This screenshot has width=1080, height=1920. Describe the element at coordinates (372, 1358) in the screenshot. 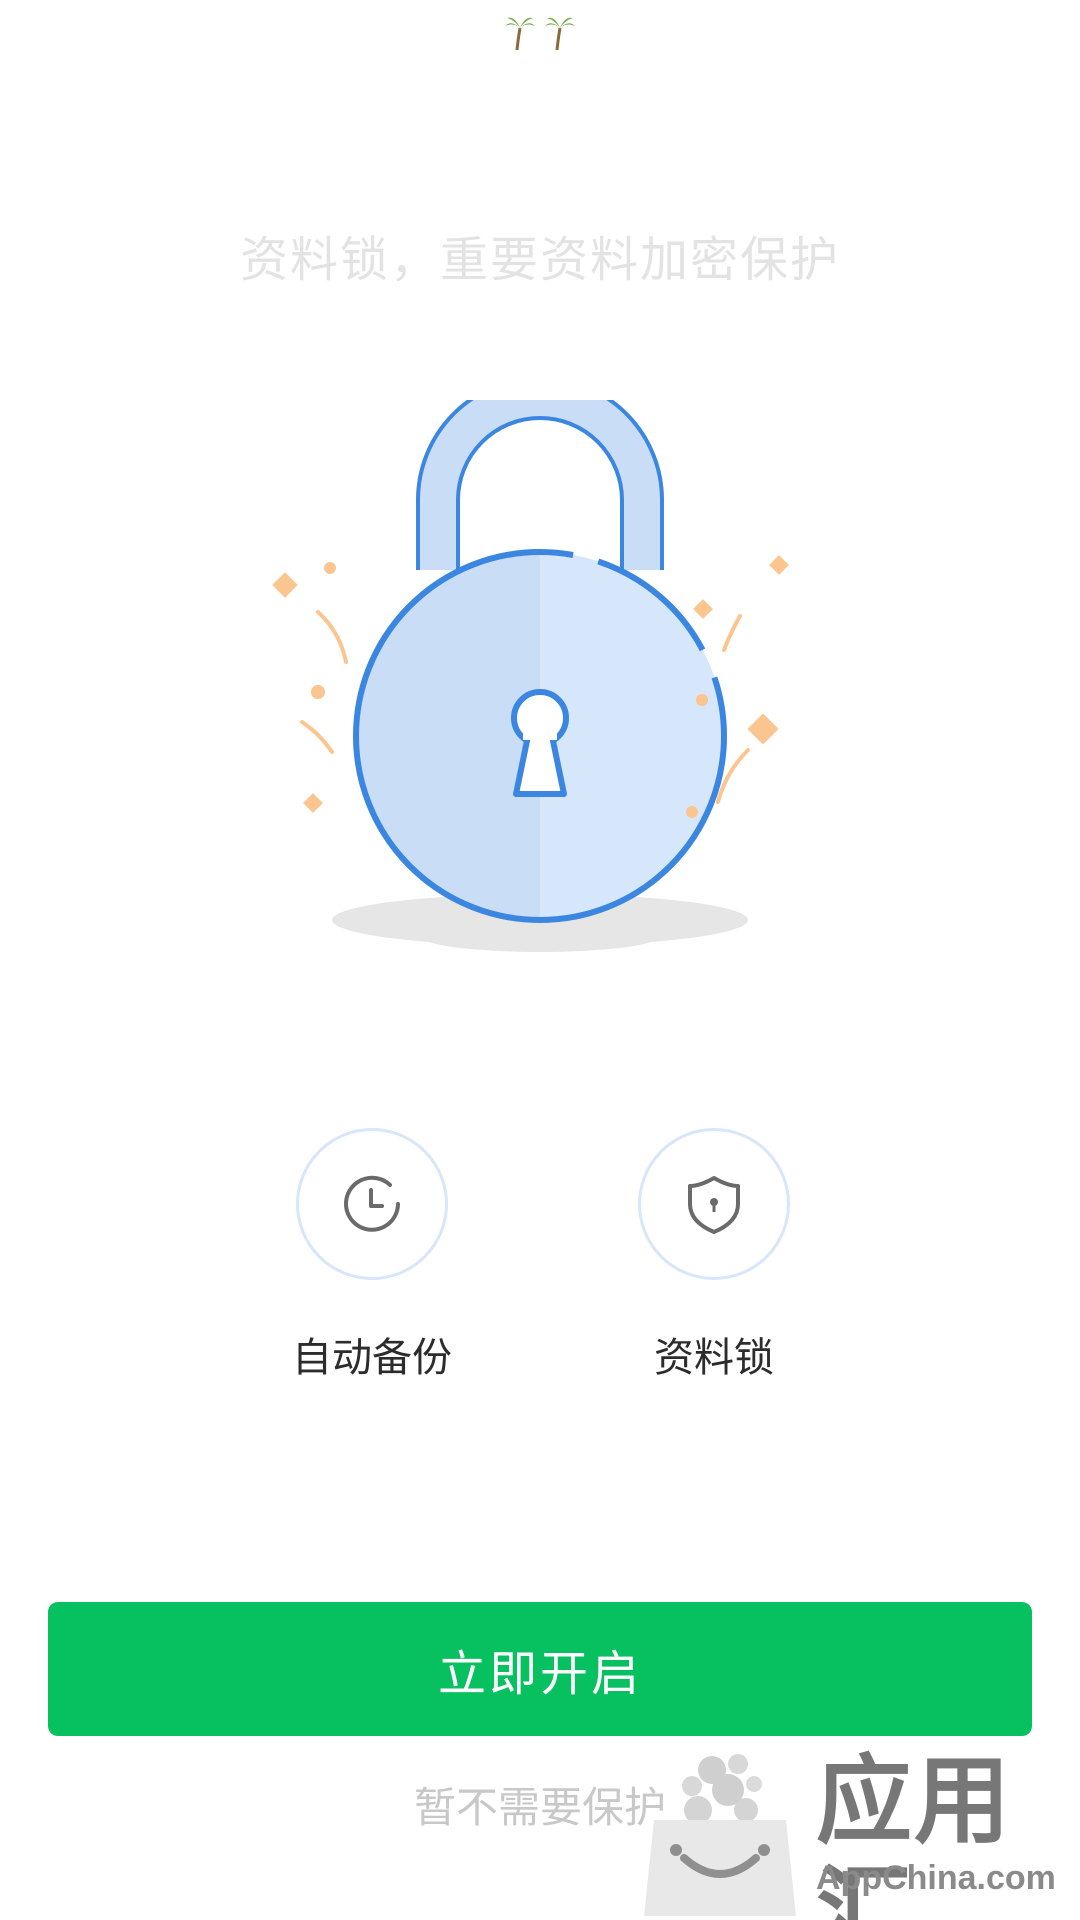

I see `feature-label: 自动备份` at that location.